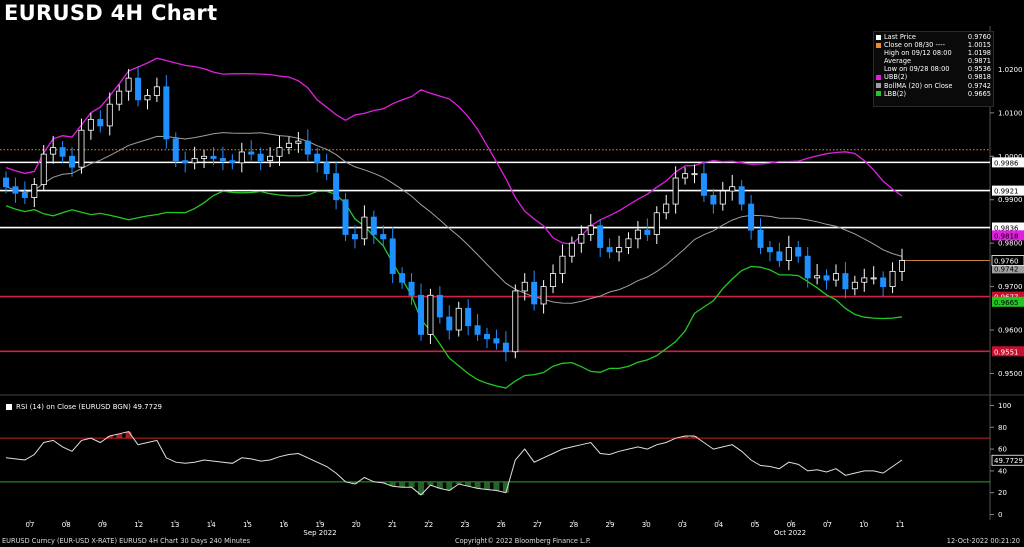 The image size is (1024, 547). What do you see at coordinates (979, 93) in the screenshot?
I see `legend-value: 0.9665` at bounding box center [979, 93].